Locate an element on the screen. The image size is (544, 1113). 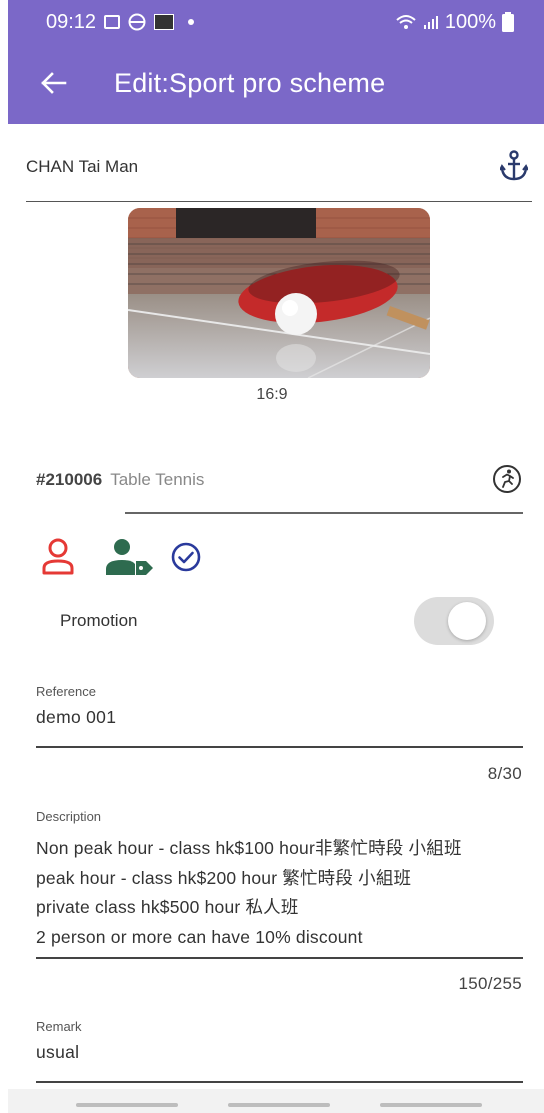
promotion-toggle is located at coordinates (454, 621).